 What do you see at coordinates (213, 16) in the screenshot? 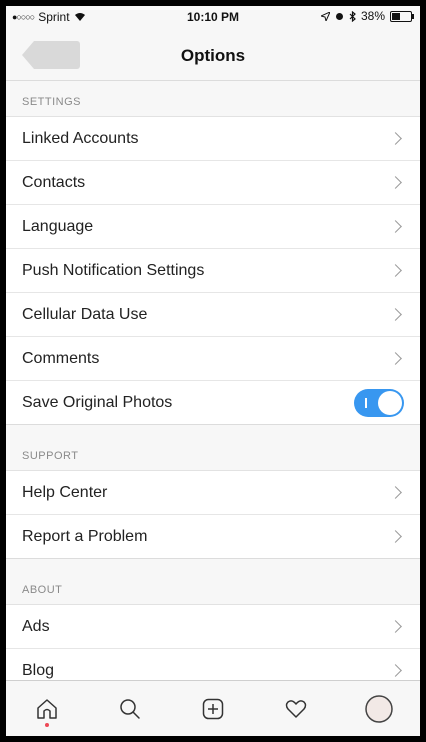
I see `status-bar: ●○○○○ Sprint 10:10 PM 38%` at bounding box center [213, 16].